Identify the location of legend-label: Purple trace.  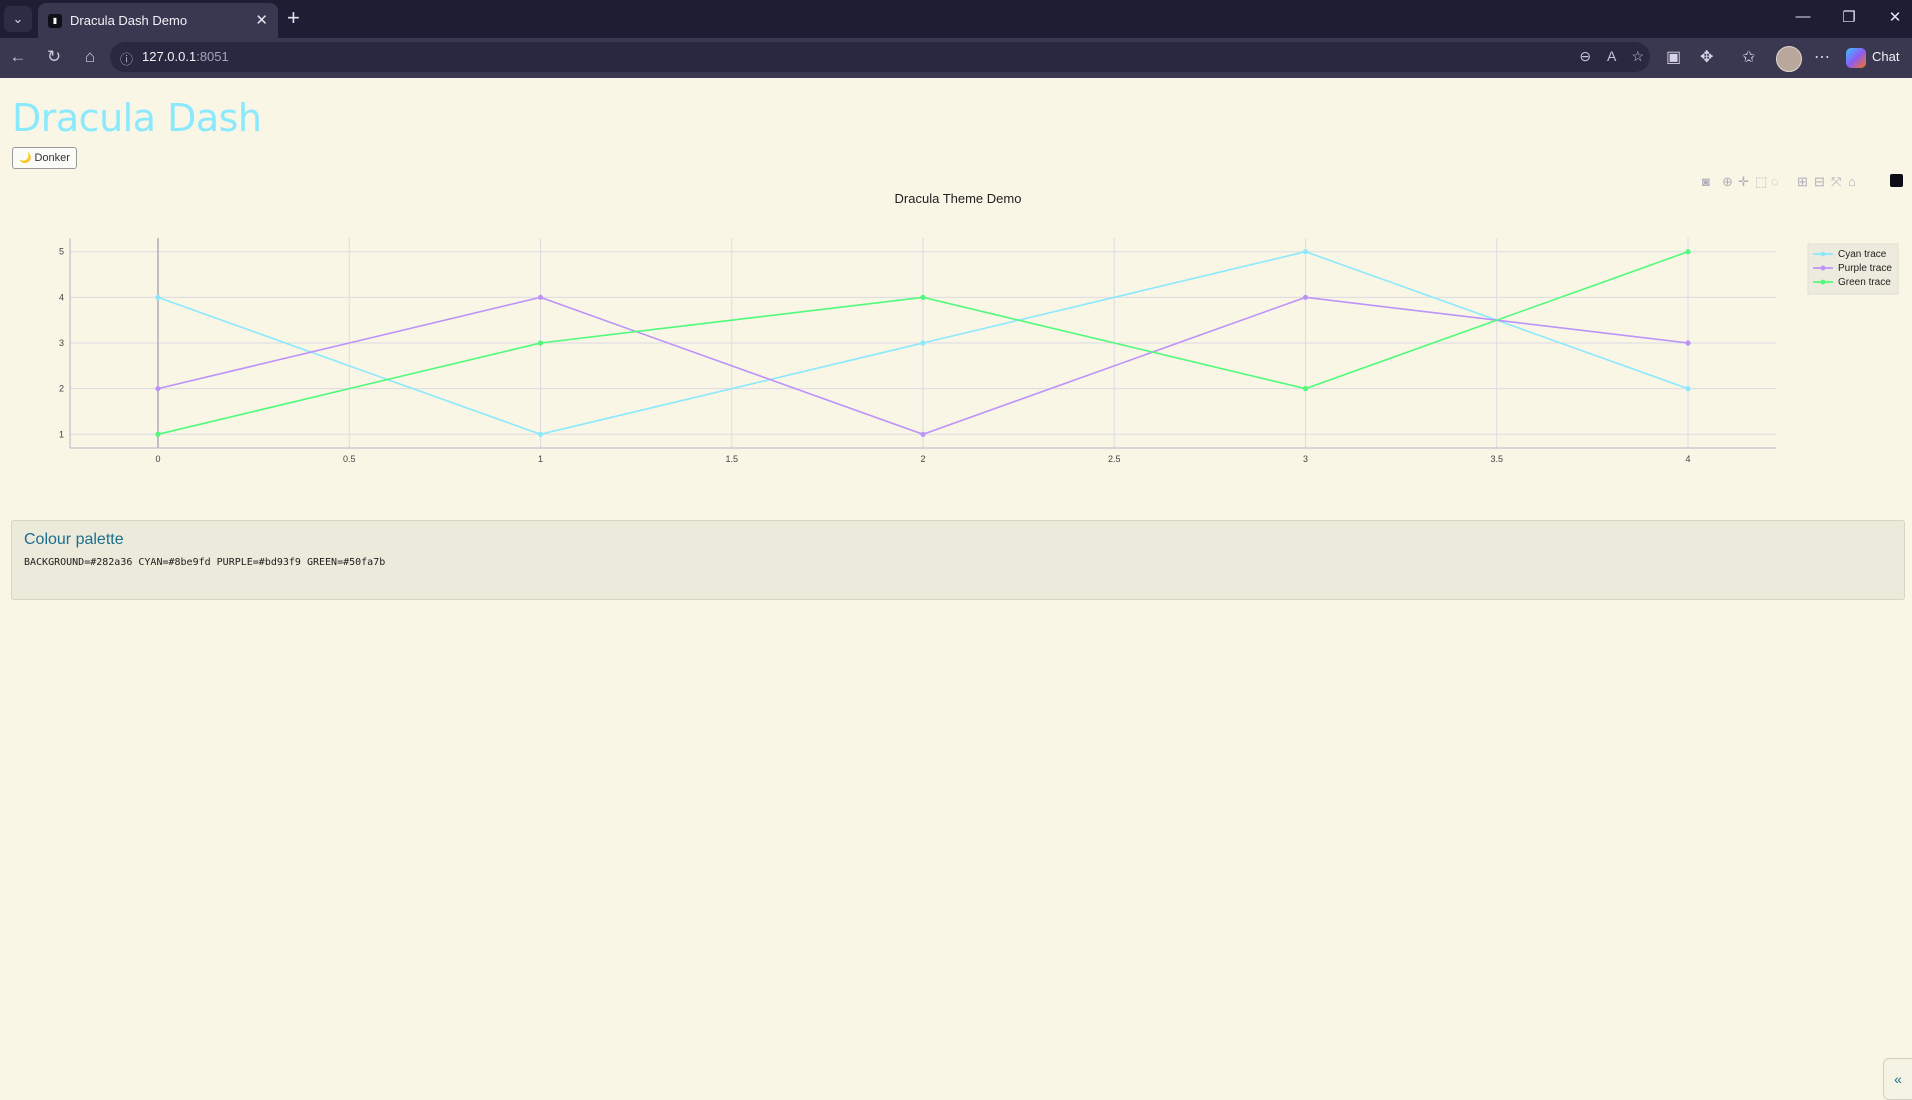
(1865, 268).